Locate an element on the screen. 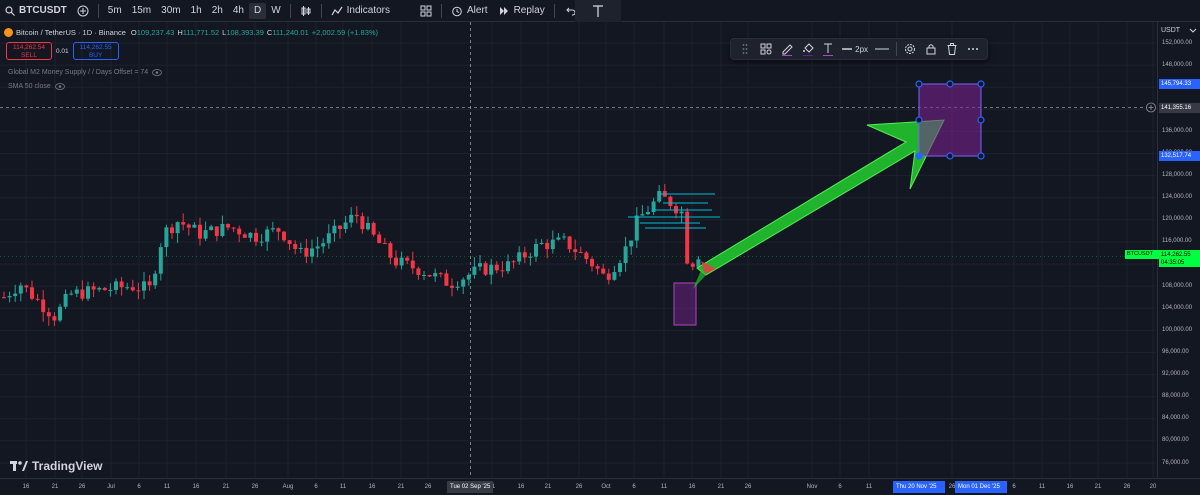 The width and height of the screenshot is (1200, 495). gear-icon is located at coordinates (910, 49).